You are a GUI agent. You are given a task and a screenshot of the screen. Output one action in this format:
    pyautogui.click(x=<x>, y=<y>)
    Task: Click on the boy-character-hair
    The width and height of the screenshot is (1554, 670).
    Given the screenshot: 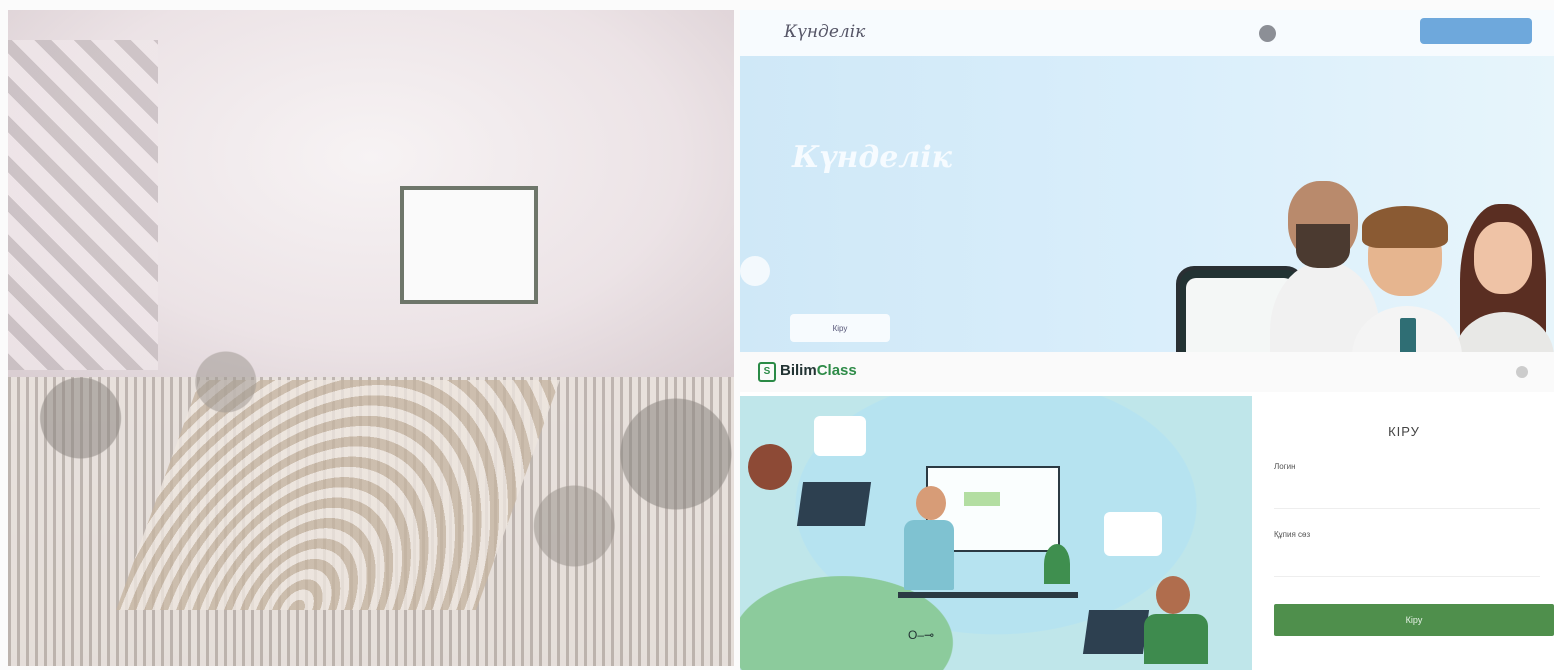 What is the action you would take?
    pyautogui.click(x=1405, y=227)
    